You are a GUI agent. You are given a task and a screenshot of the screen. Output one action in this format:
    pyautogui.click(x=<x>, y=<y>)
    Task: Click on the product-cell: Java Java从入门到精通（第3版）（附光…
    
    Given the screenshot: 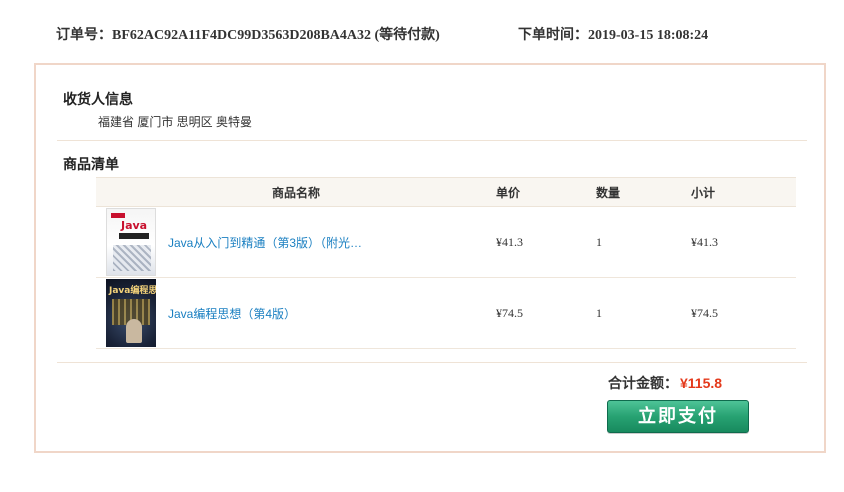 What is the action you would take?
    pyautogui.click(x=296, y=242)
    